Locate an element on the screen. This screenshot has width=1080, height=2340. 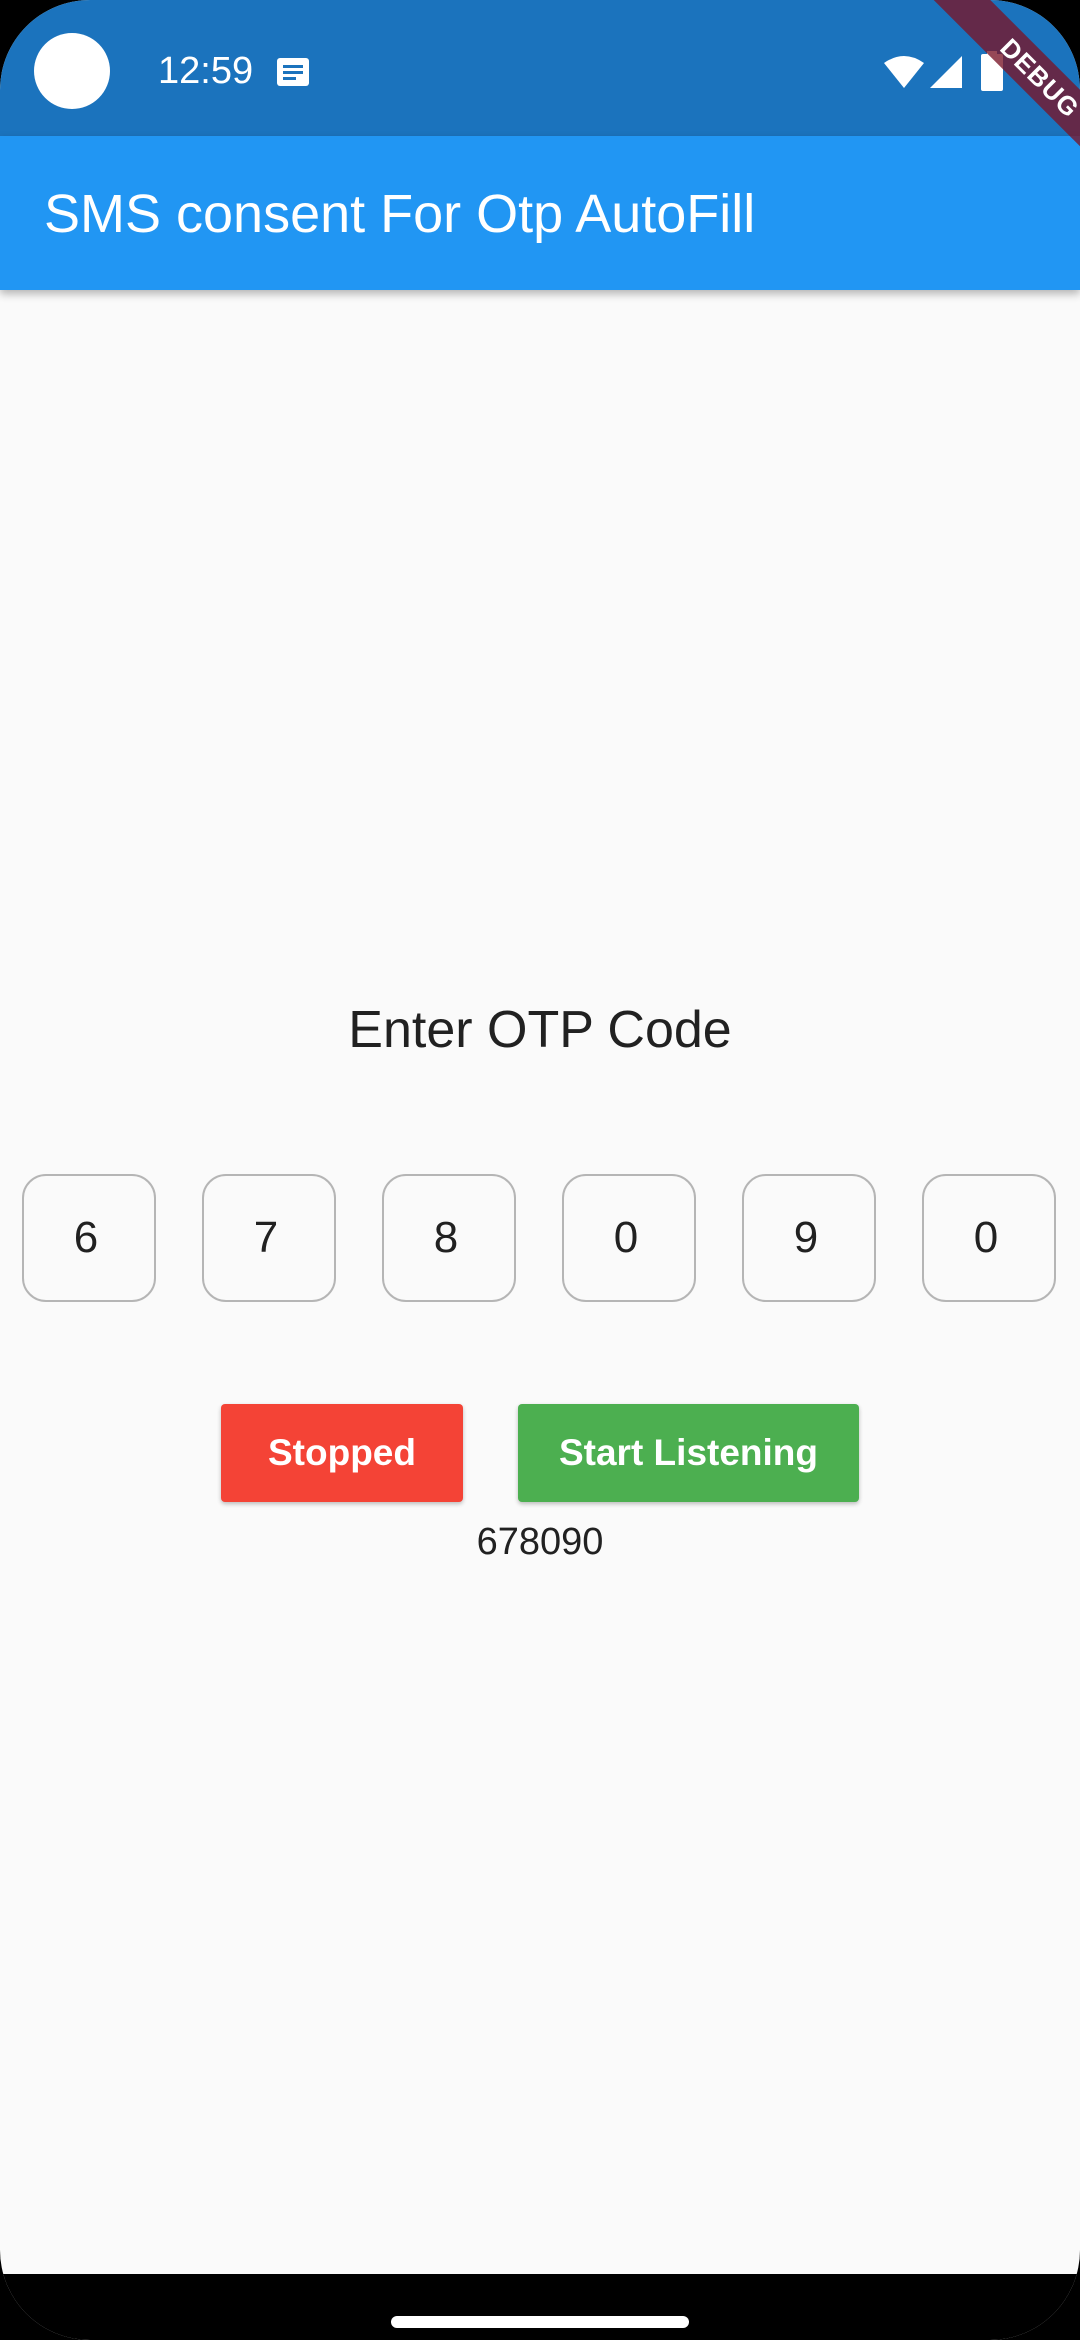
status-clock: 12:59 is located at coordinates (206, 71).